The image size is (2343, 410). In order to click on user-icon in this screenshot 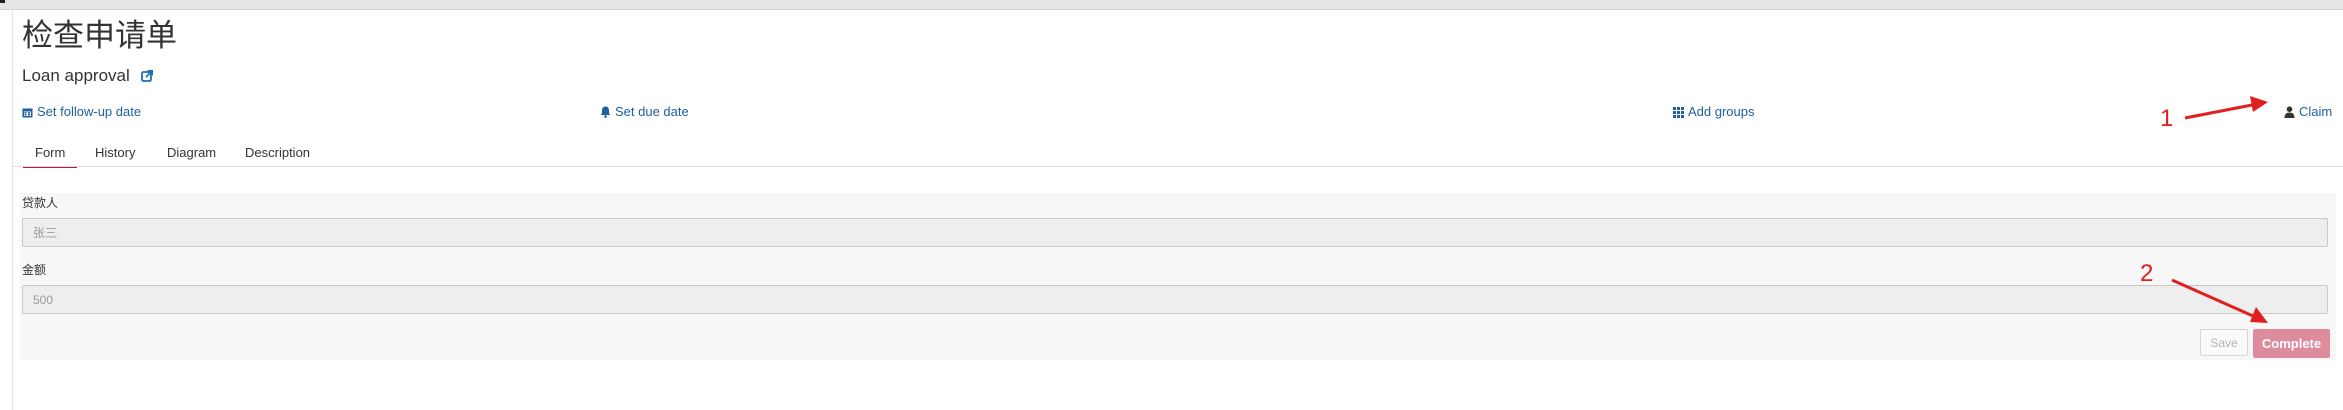, I will do `click(2289, 112)`.